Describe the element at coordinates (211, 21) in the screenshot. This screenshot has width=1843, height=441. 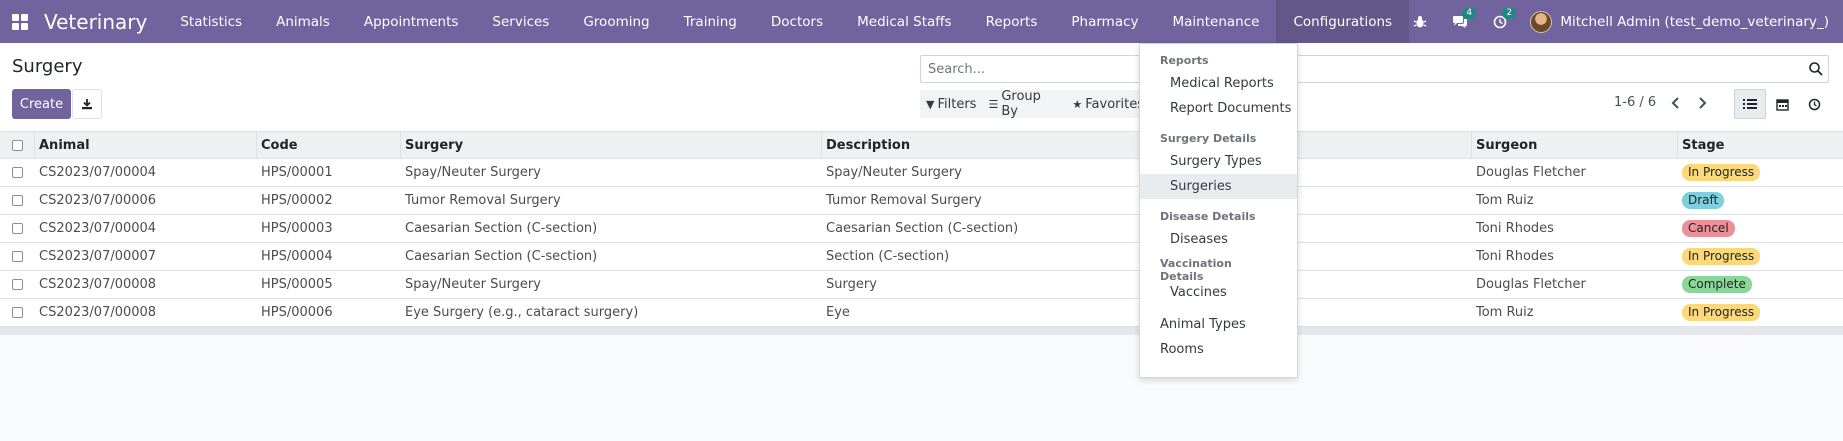
I see `menu-item-statistics: Statistics` at that location.